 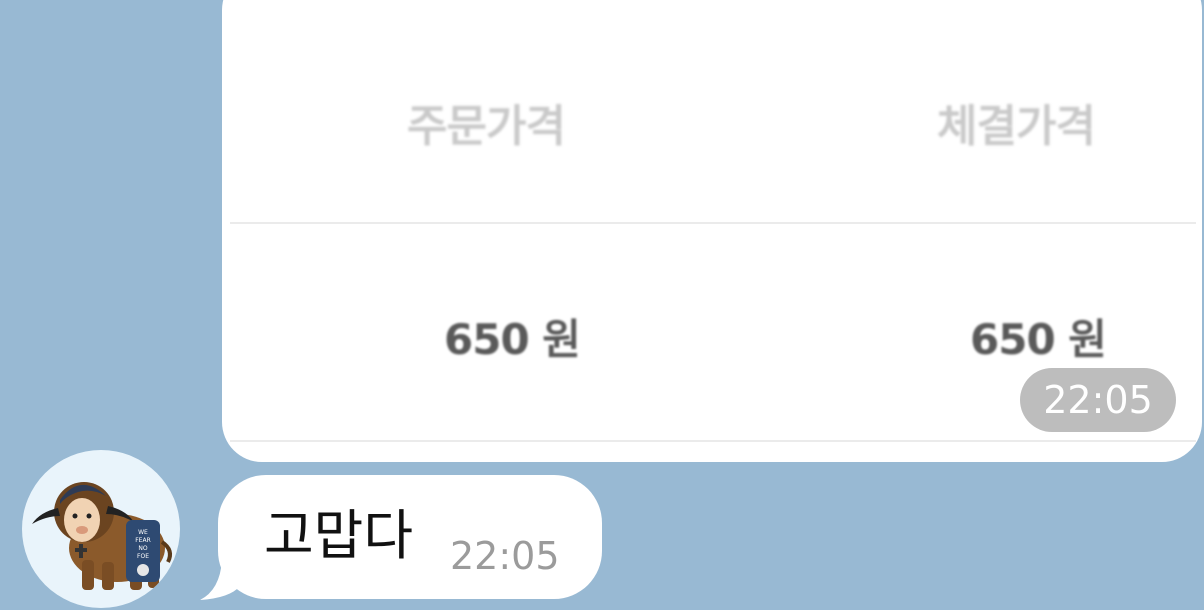 I want to click on message-text: 고맙다, so click(x=339, y=535).